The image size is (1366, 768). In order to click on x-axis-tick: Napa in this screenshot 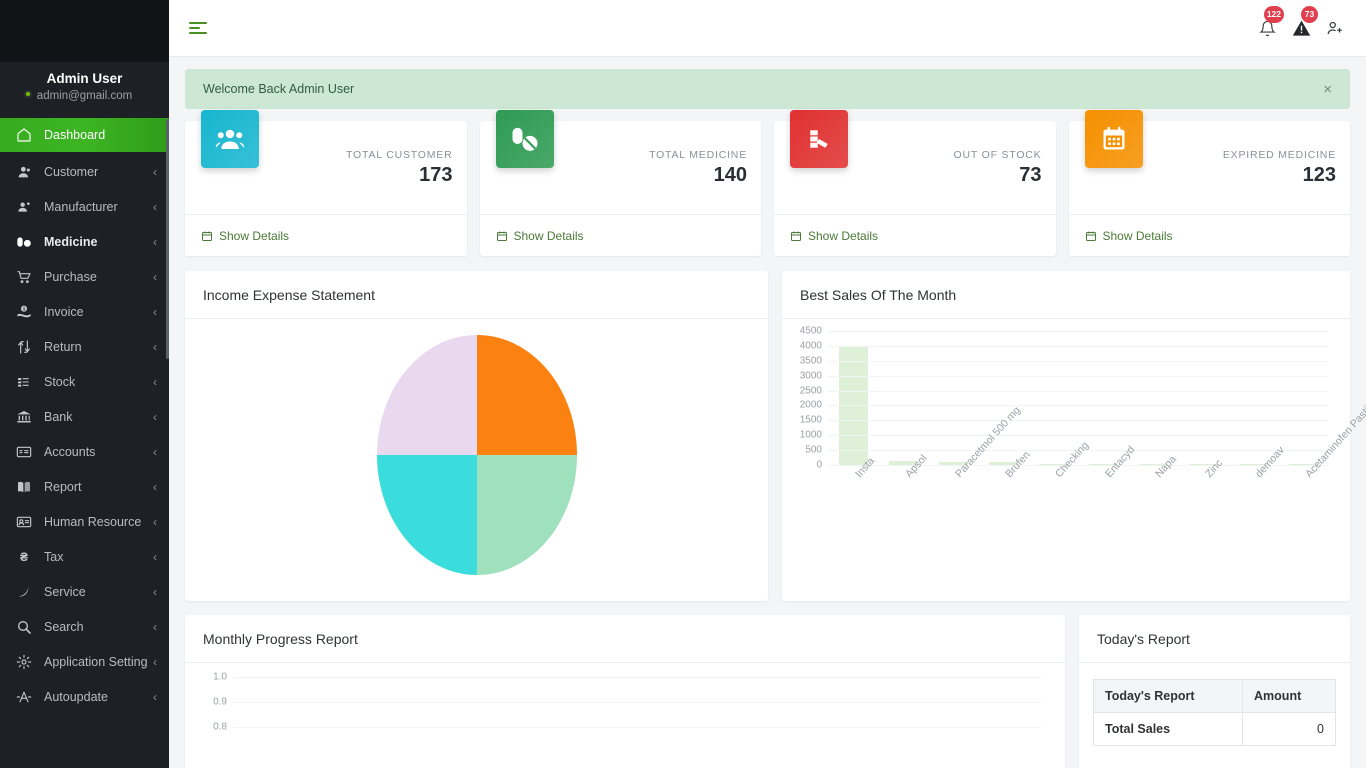, I will do `click(1153, 519)`.